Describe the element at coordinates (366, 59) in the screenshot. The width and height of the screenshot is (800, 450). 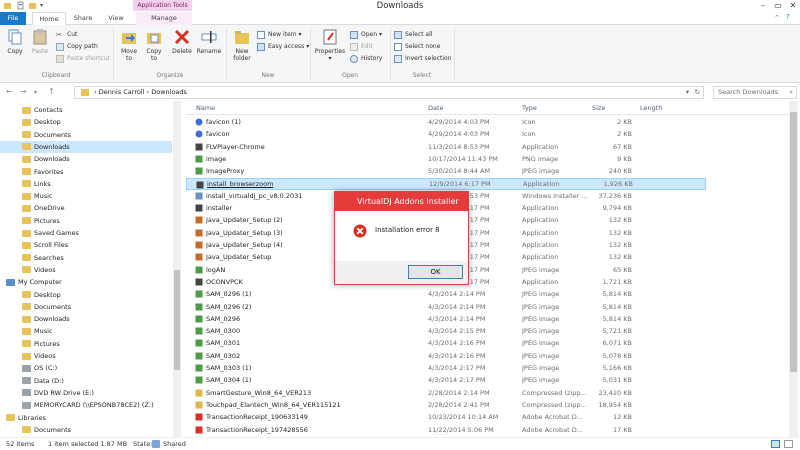
I see `history-button: History` at that location.